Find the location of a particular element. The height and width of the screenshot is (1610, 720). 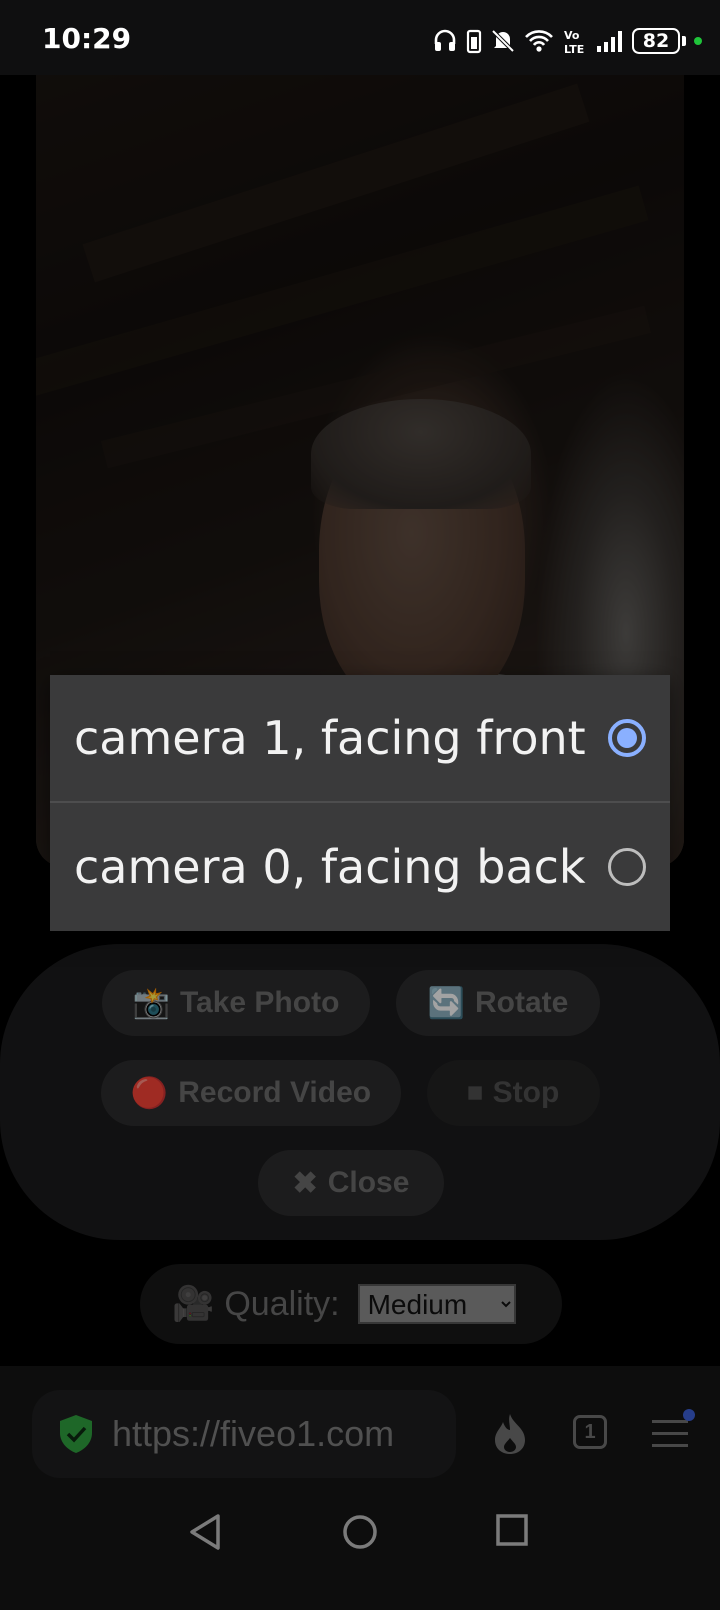

wifi-icon is located at coordinates (539, 41).